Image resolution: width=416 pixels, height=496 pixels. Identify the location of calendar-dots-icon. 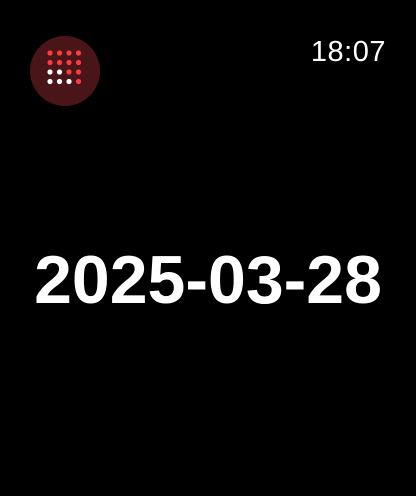
(64, 67).